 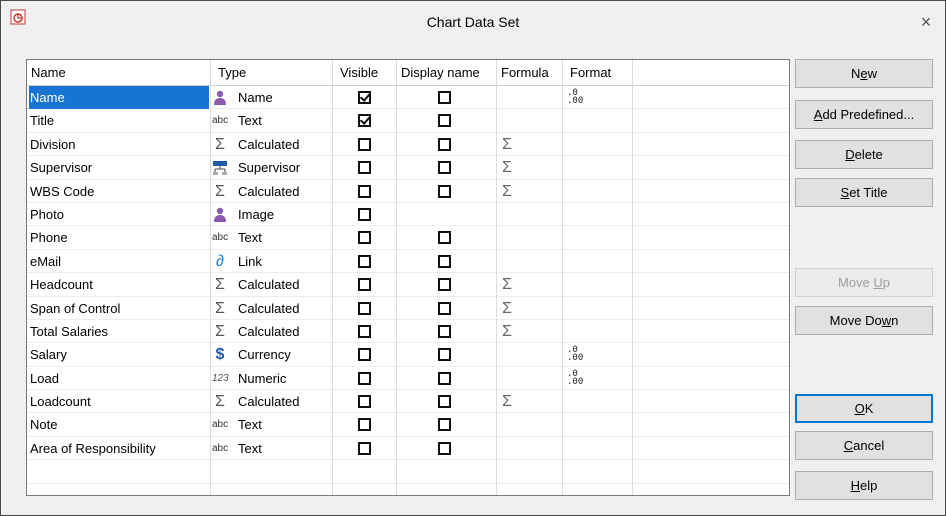 What do you see at coordinates (118, 354) in the screenshot?
I see `row-name: Salary` at bounding box center [118, 354].